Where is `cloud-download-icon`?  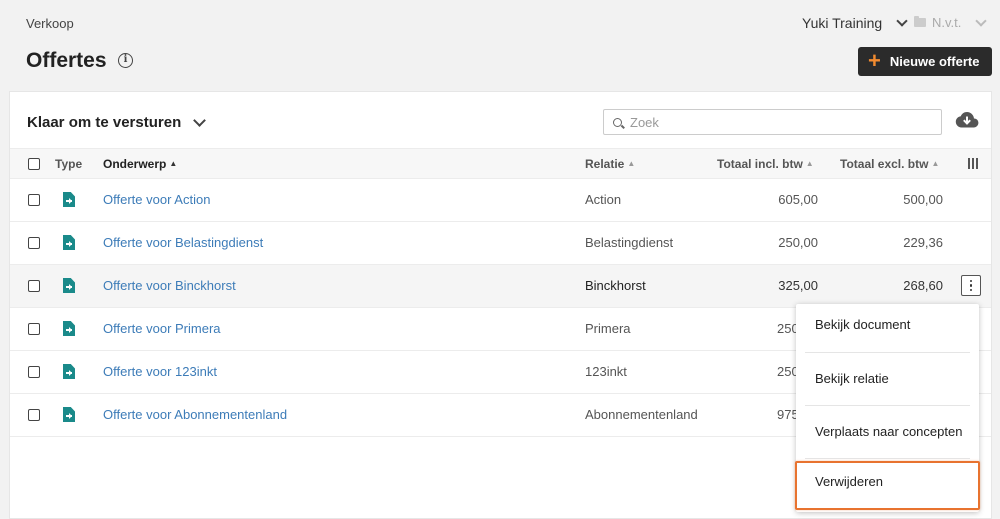
cloud-download-icon is located at coordinates (967, 120).